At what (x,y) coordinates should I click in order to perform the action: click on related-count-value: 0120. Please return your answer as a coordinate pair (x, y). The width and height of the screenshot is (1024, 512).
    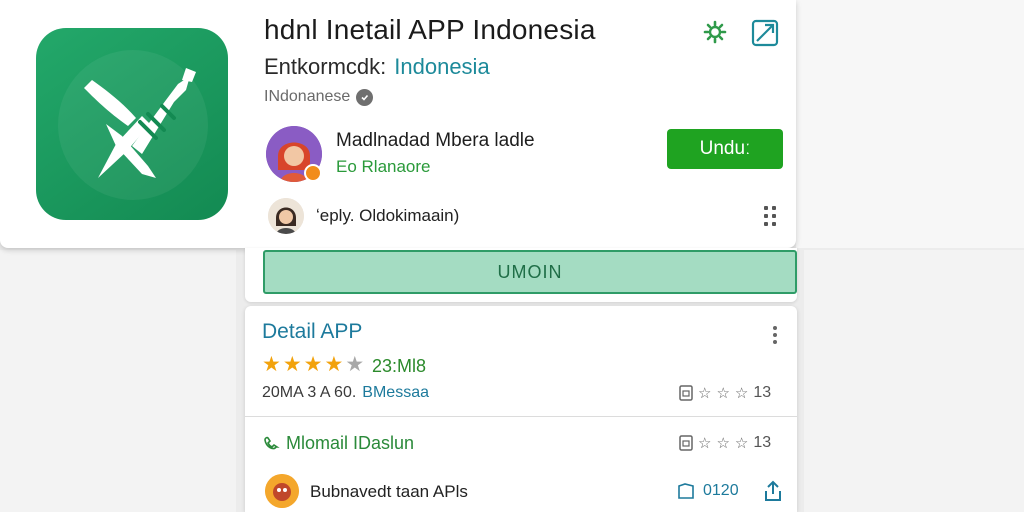
    Looking at the image, I should click on (721, 490).